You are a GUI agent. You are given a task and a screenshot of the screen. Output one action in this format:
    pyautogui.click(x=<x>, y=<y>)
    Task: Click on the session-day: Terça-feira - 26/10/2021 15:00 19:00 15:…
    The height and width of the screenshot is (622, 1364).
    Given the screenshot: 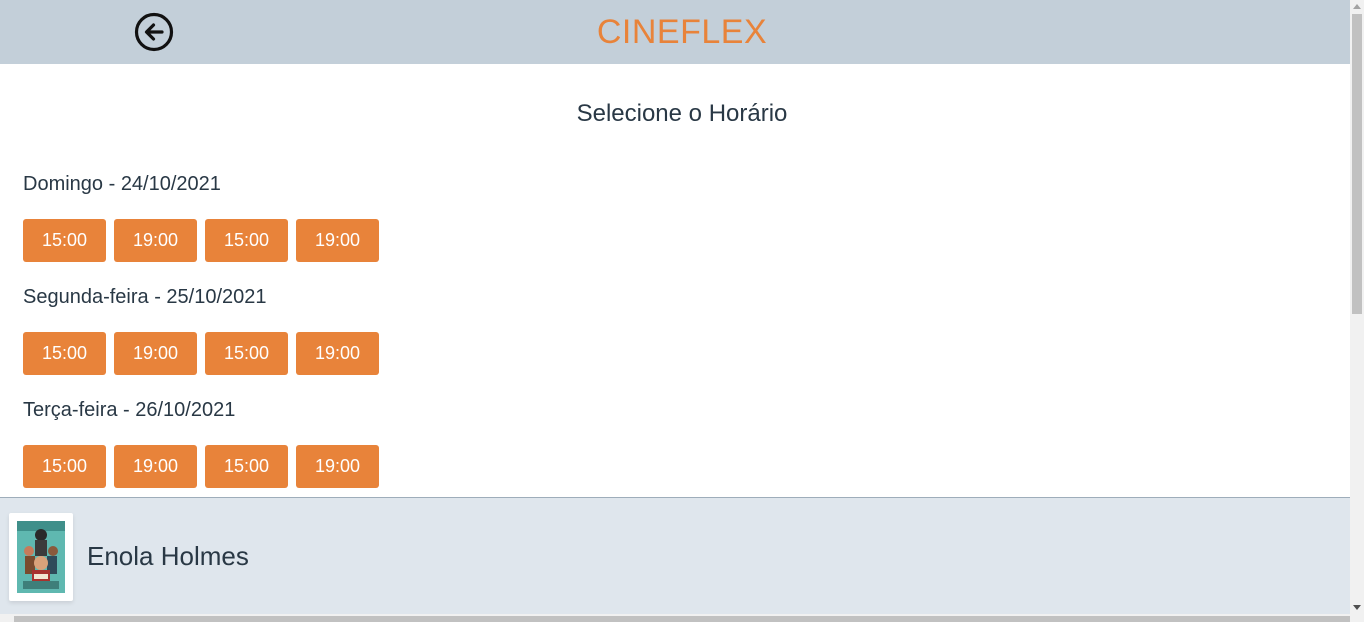 What is the action you would take?
    pyautogui.click(x=201, y=443)
    